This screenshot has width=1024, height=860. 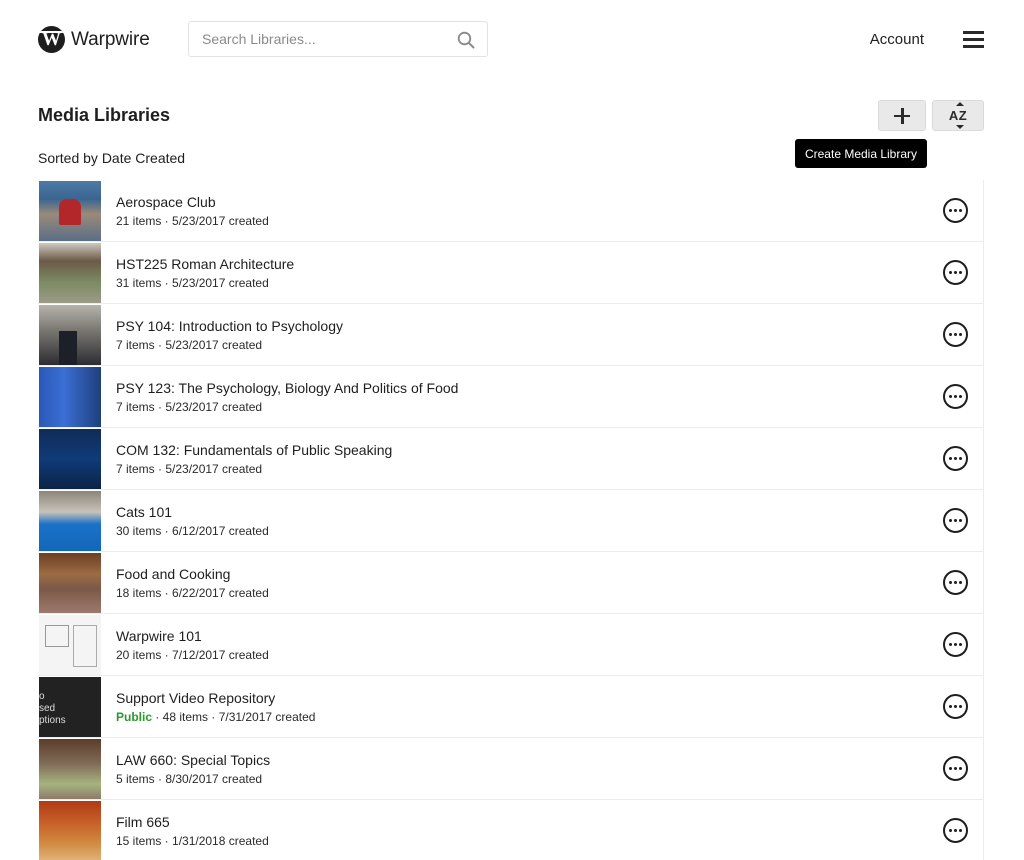 I want to click on library-meta-text: 31 items · 5/23/2017 created, so click(x=192, y=283).